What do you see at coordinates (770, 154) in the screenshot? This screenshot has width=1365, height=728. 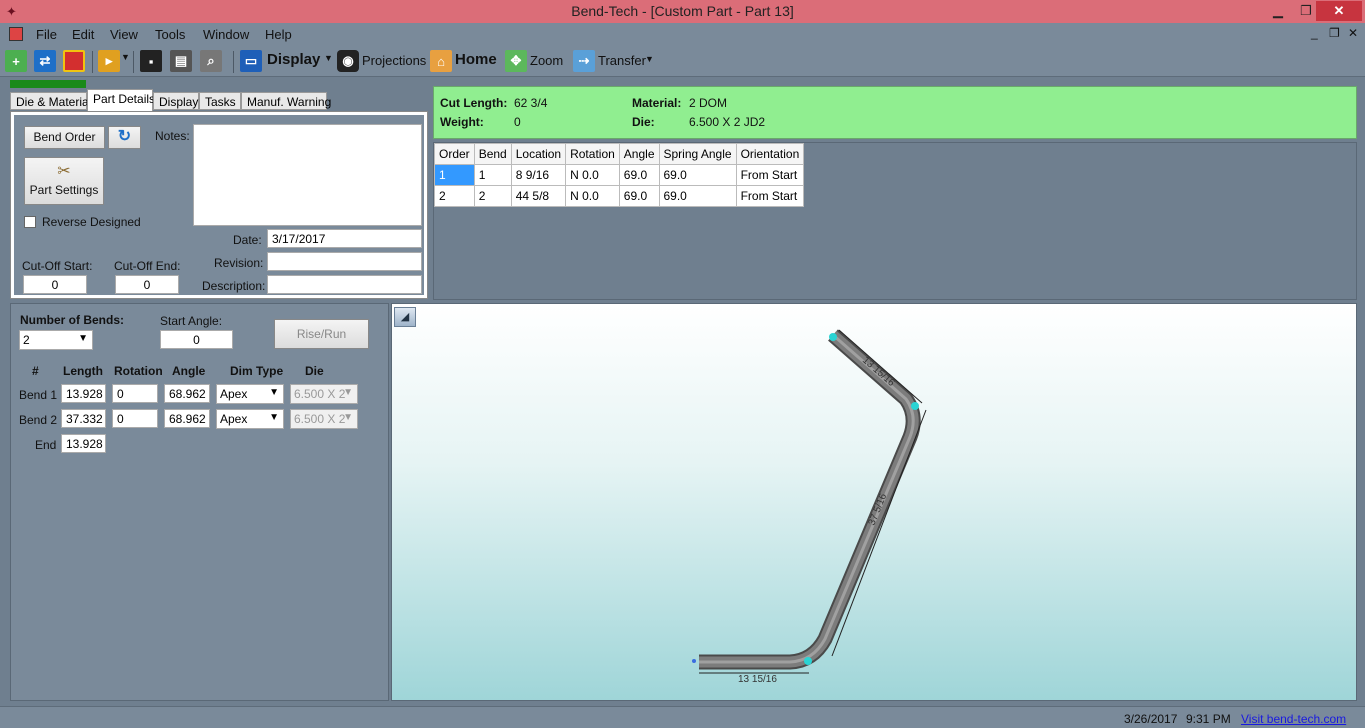 I see `column-header: Orientation` at bounding box center [770, 154].